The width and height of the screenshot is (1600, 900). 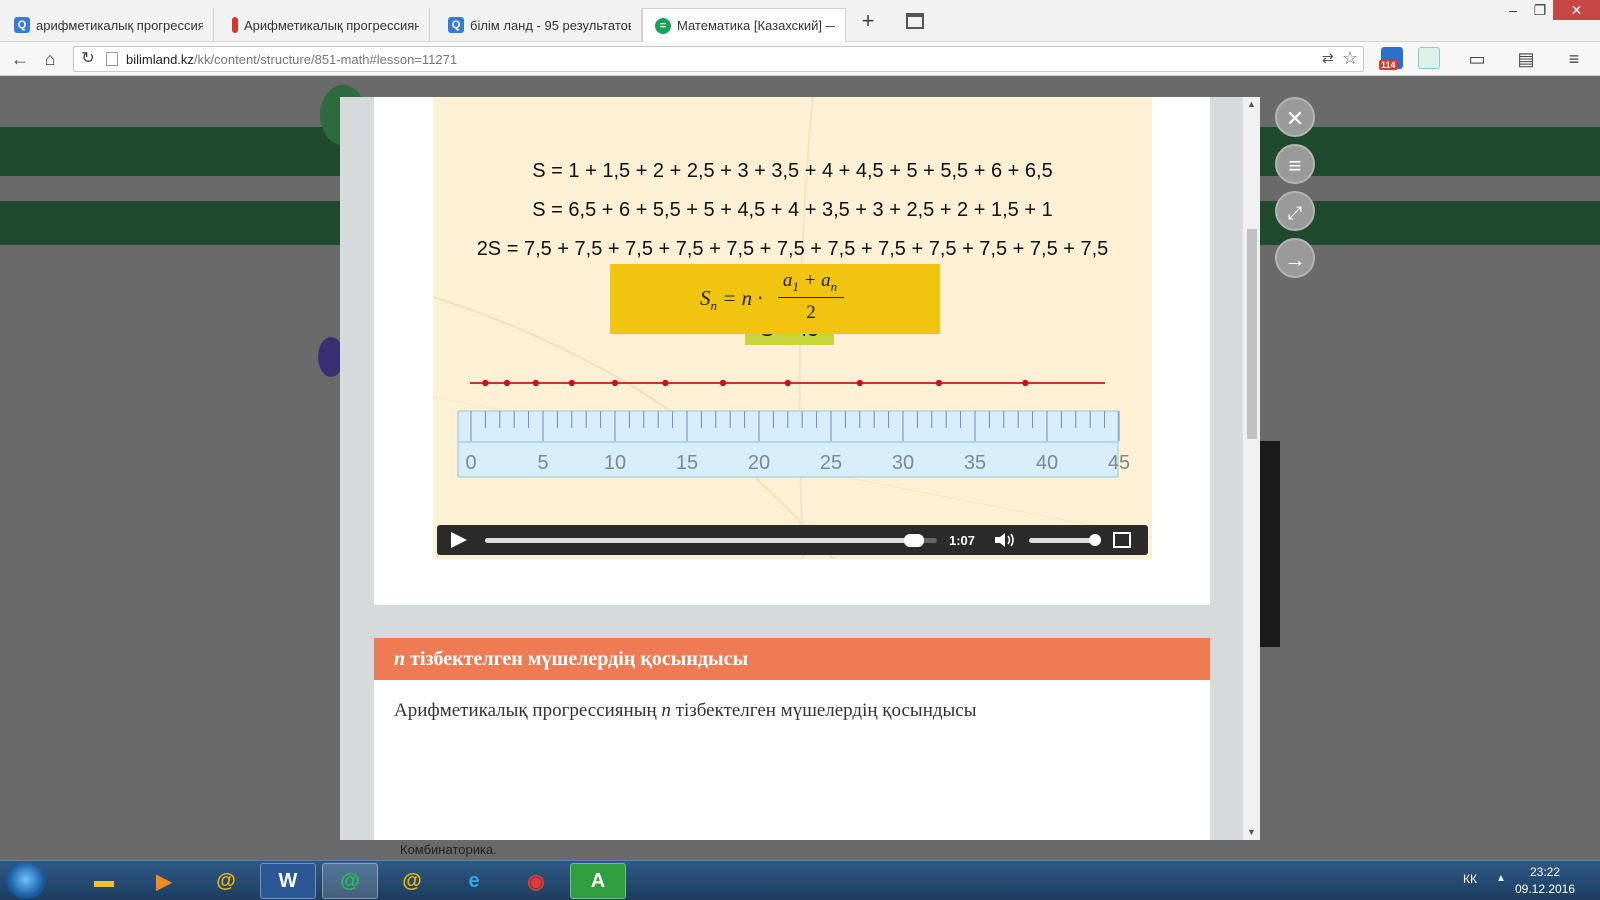 What do you see at coordinates (1251, 468) in the screenshot?
I see `modal-scrollbar: ▲ ▼` at bounding box center [1251, 468].